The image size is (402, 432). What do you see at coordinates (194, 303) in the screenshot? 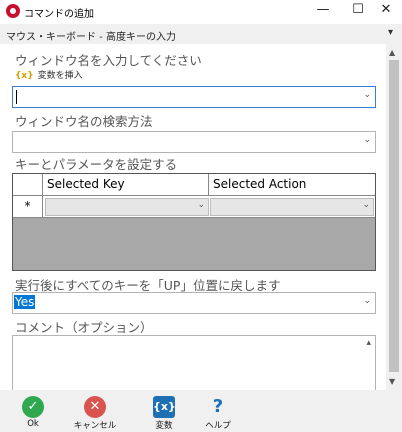
I see `reset-keys-select: Yes ⌄` at bounding box center [194, 303].